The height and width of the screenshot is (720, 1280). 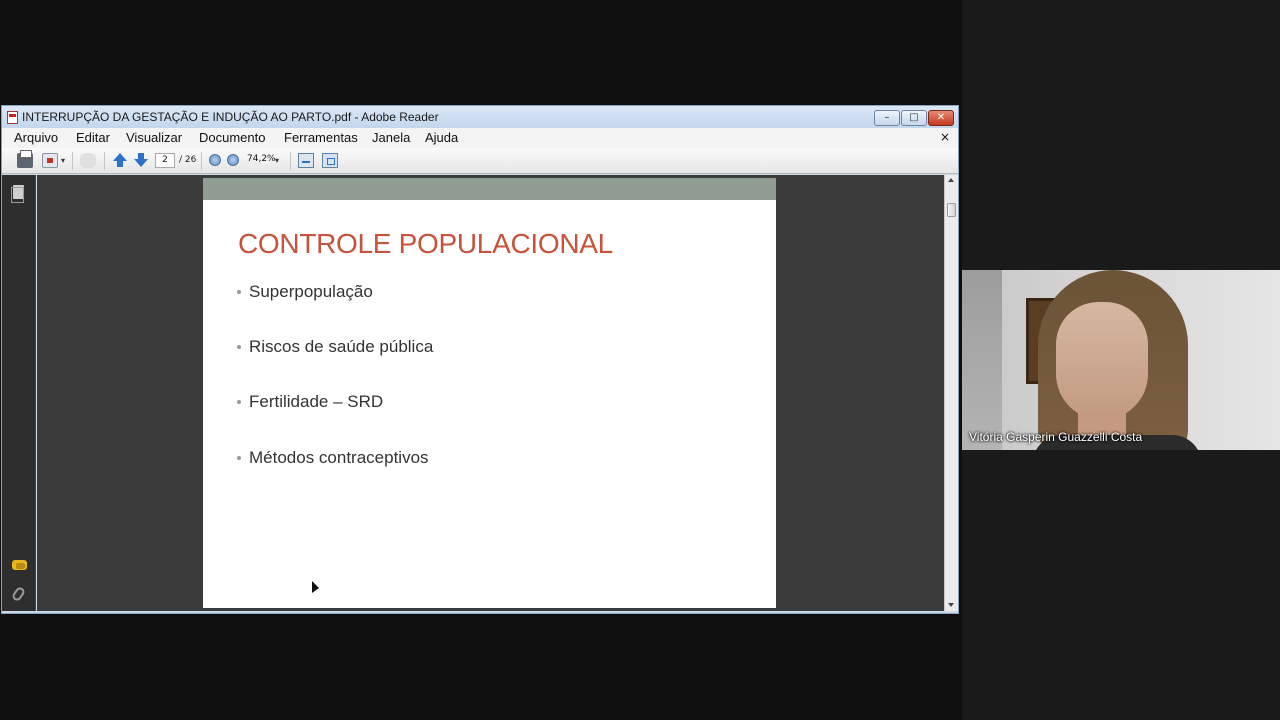 I want to click on menu-arquivo: Arquivo, so click(x=36, y=137).